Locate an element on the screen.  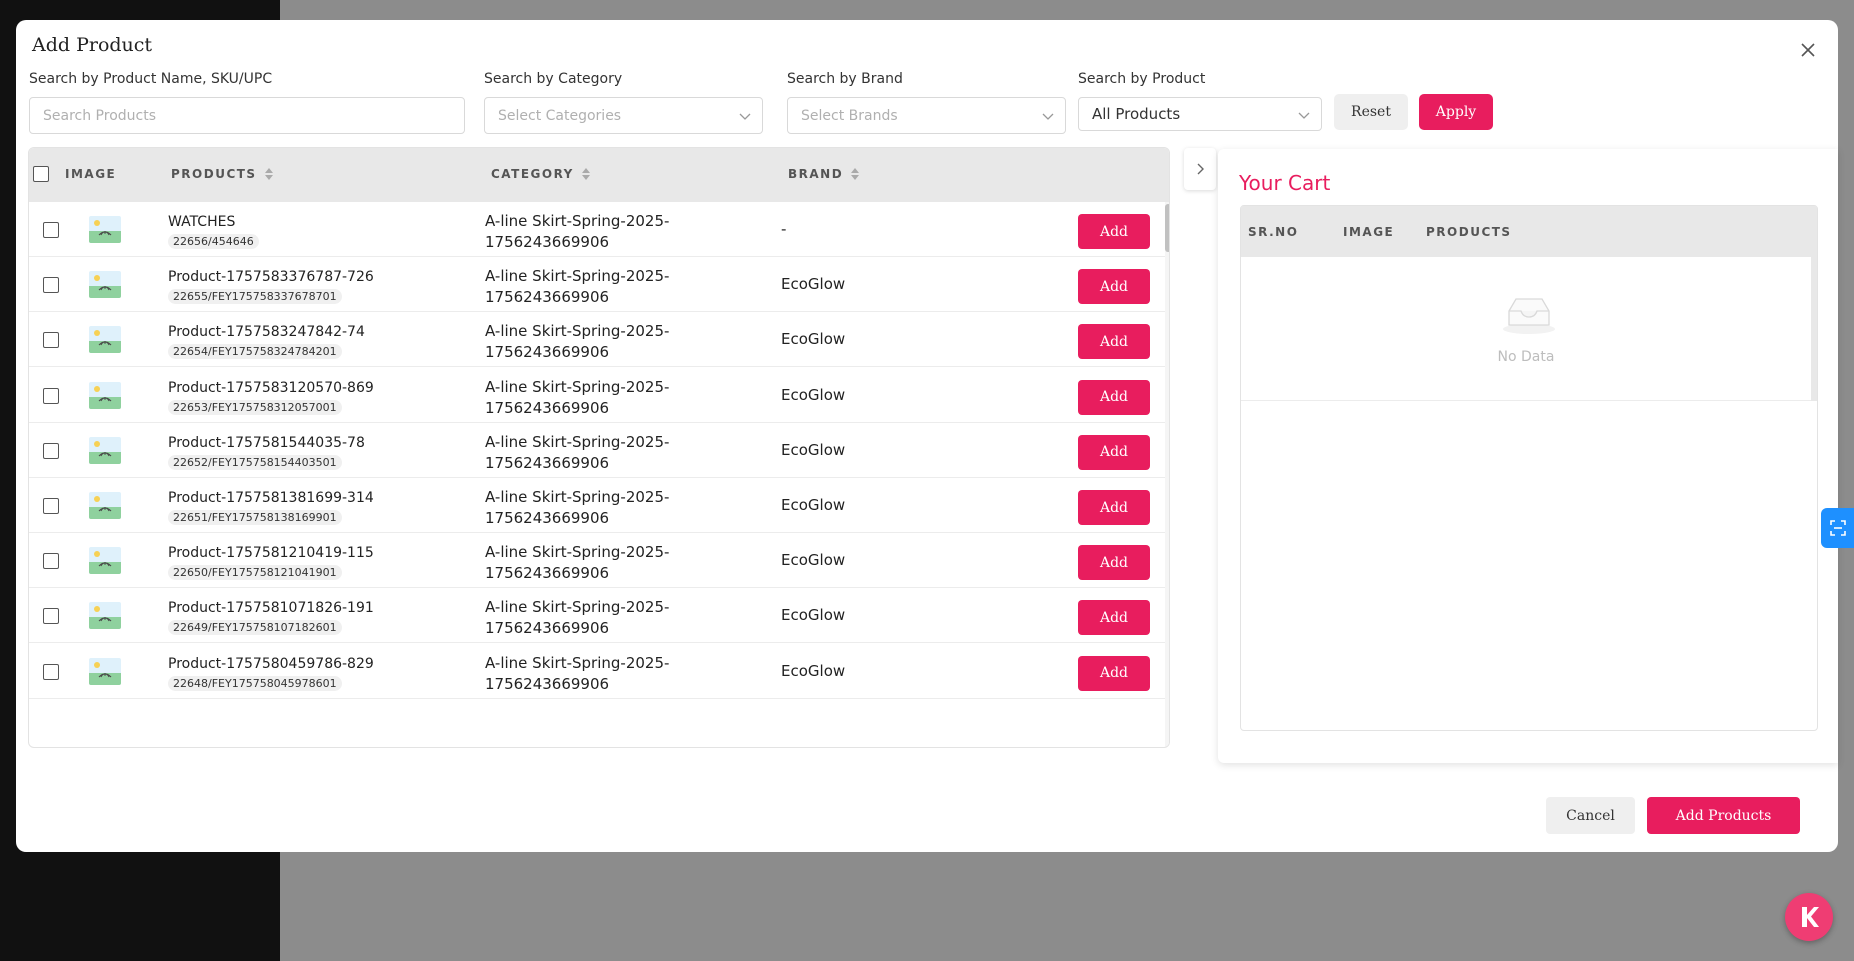
product-name: Product-1757581544035-78 is located at coordinates (266, 442).